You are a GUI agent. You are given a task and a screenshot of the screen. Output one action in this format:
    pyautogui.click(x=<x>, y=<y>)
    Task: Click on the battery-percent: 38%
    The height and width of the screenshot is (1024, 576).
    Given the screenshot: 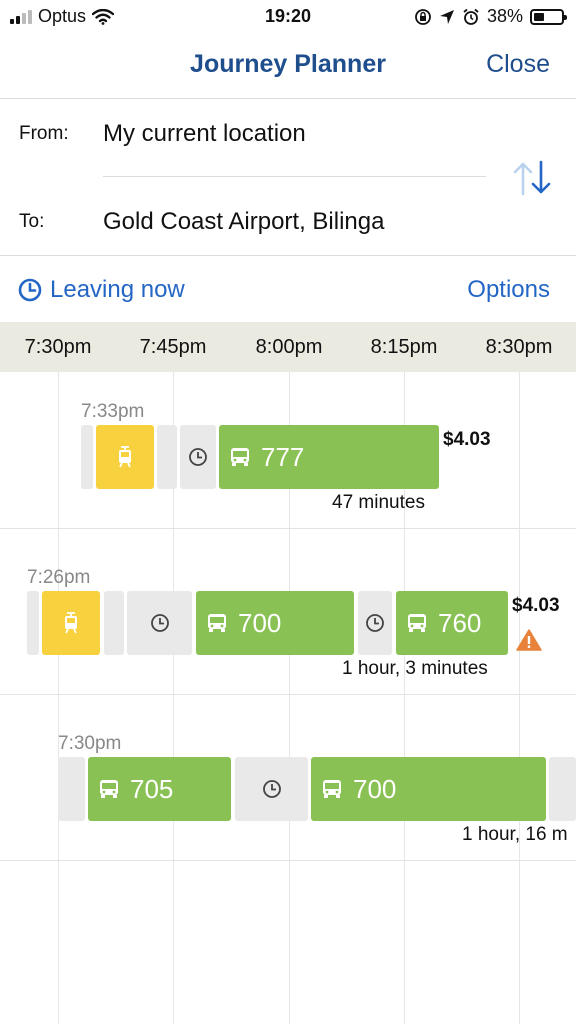 What is the action you would take?
    pyautogui.click(x=504, y=16)
    